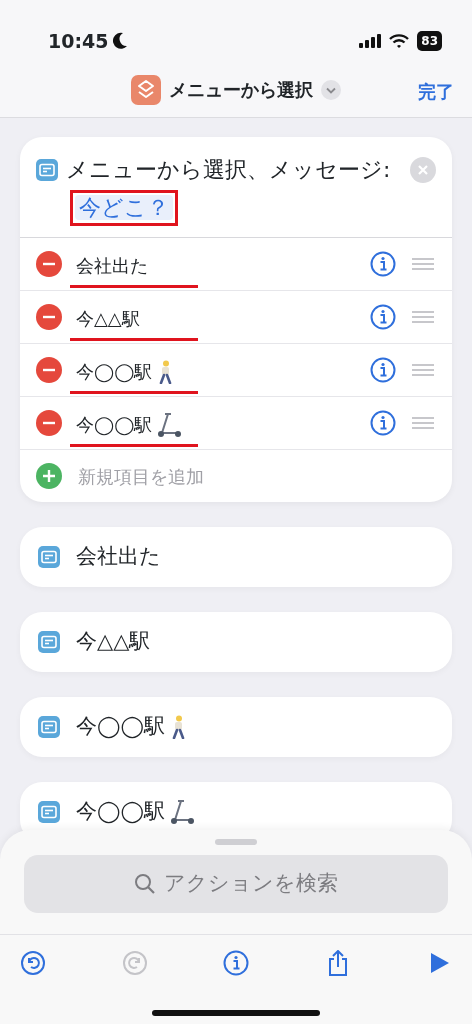 The height and width of the screenshot is (1024, 472). I want to click on case-card: 今◯◯駅, so click(236, 727).